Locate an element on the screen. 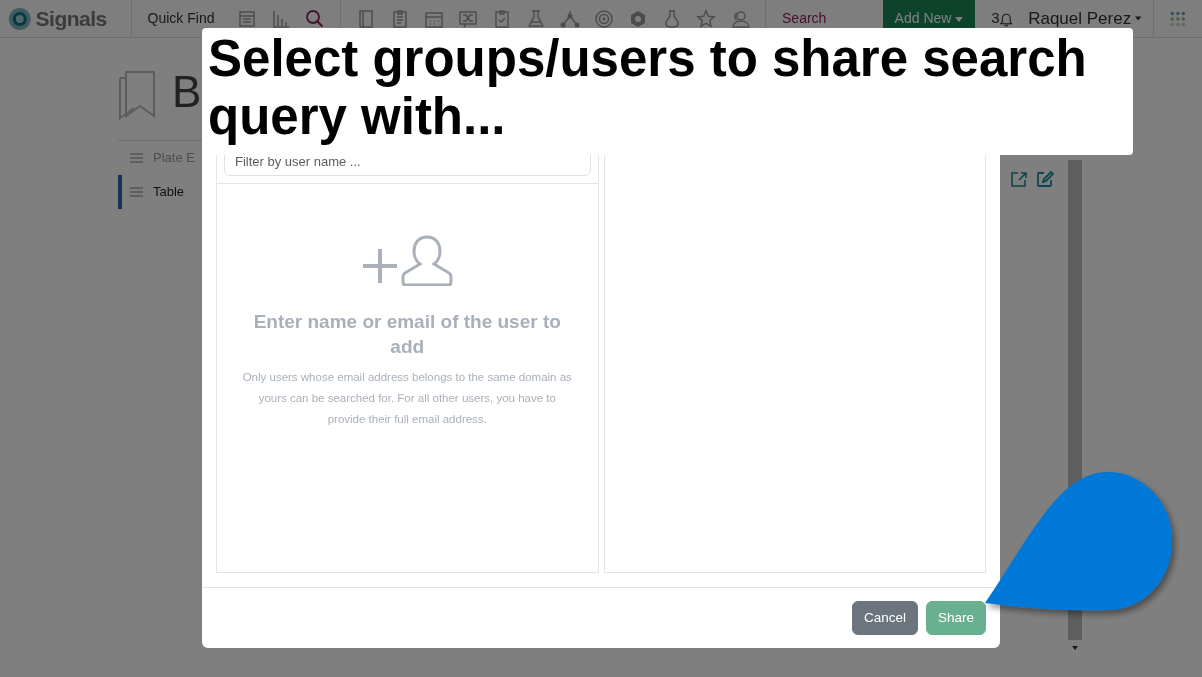  network-icon is located at coordinates (570, 18).